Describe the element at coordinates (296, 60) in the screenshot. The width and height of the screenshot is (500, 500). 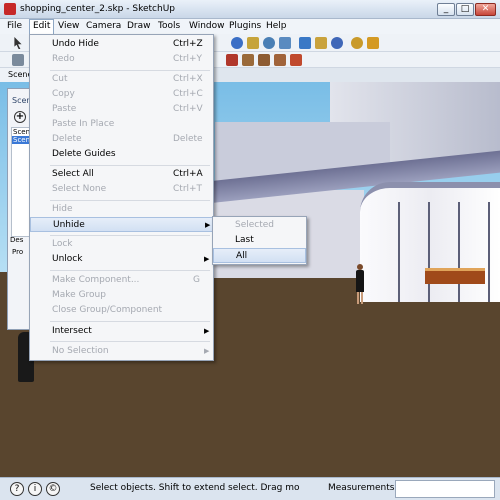
I see `style-monochrome-icon` at that location.